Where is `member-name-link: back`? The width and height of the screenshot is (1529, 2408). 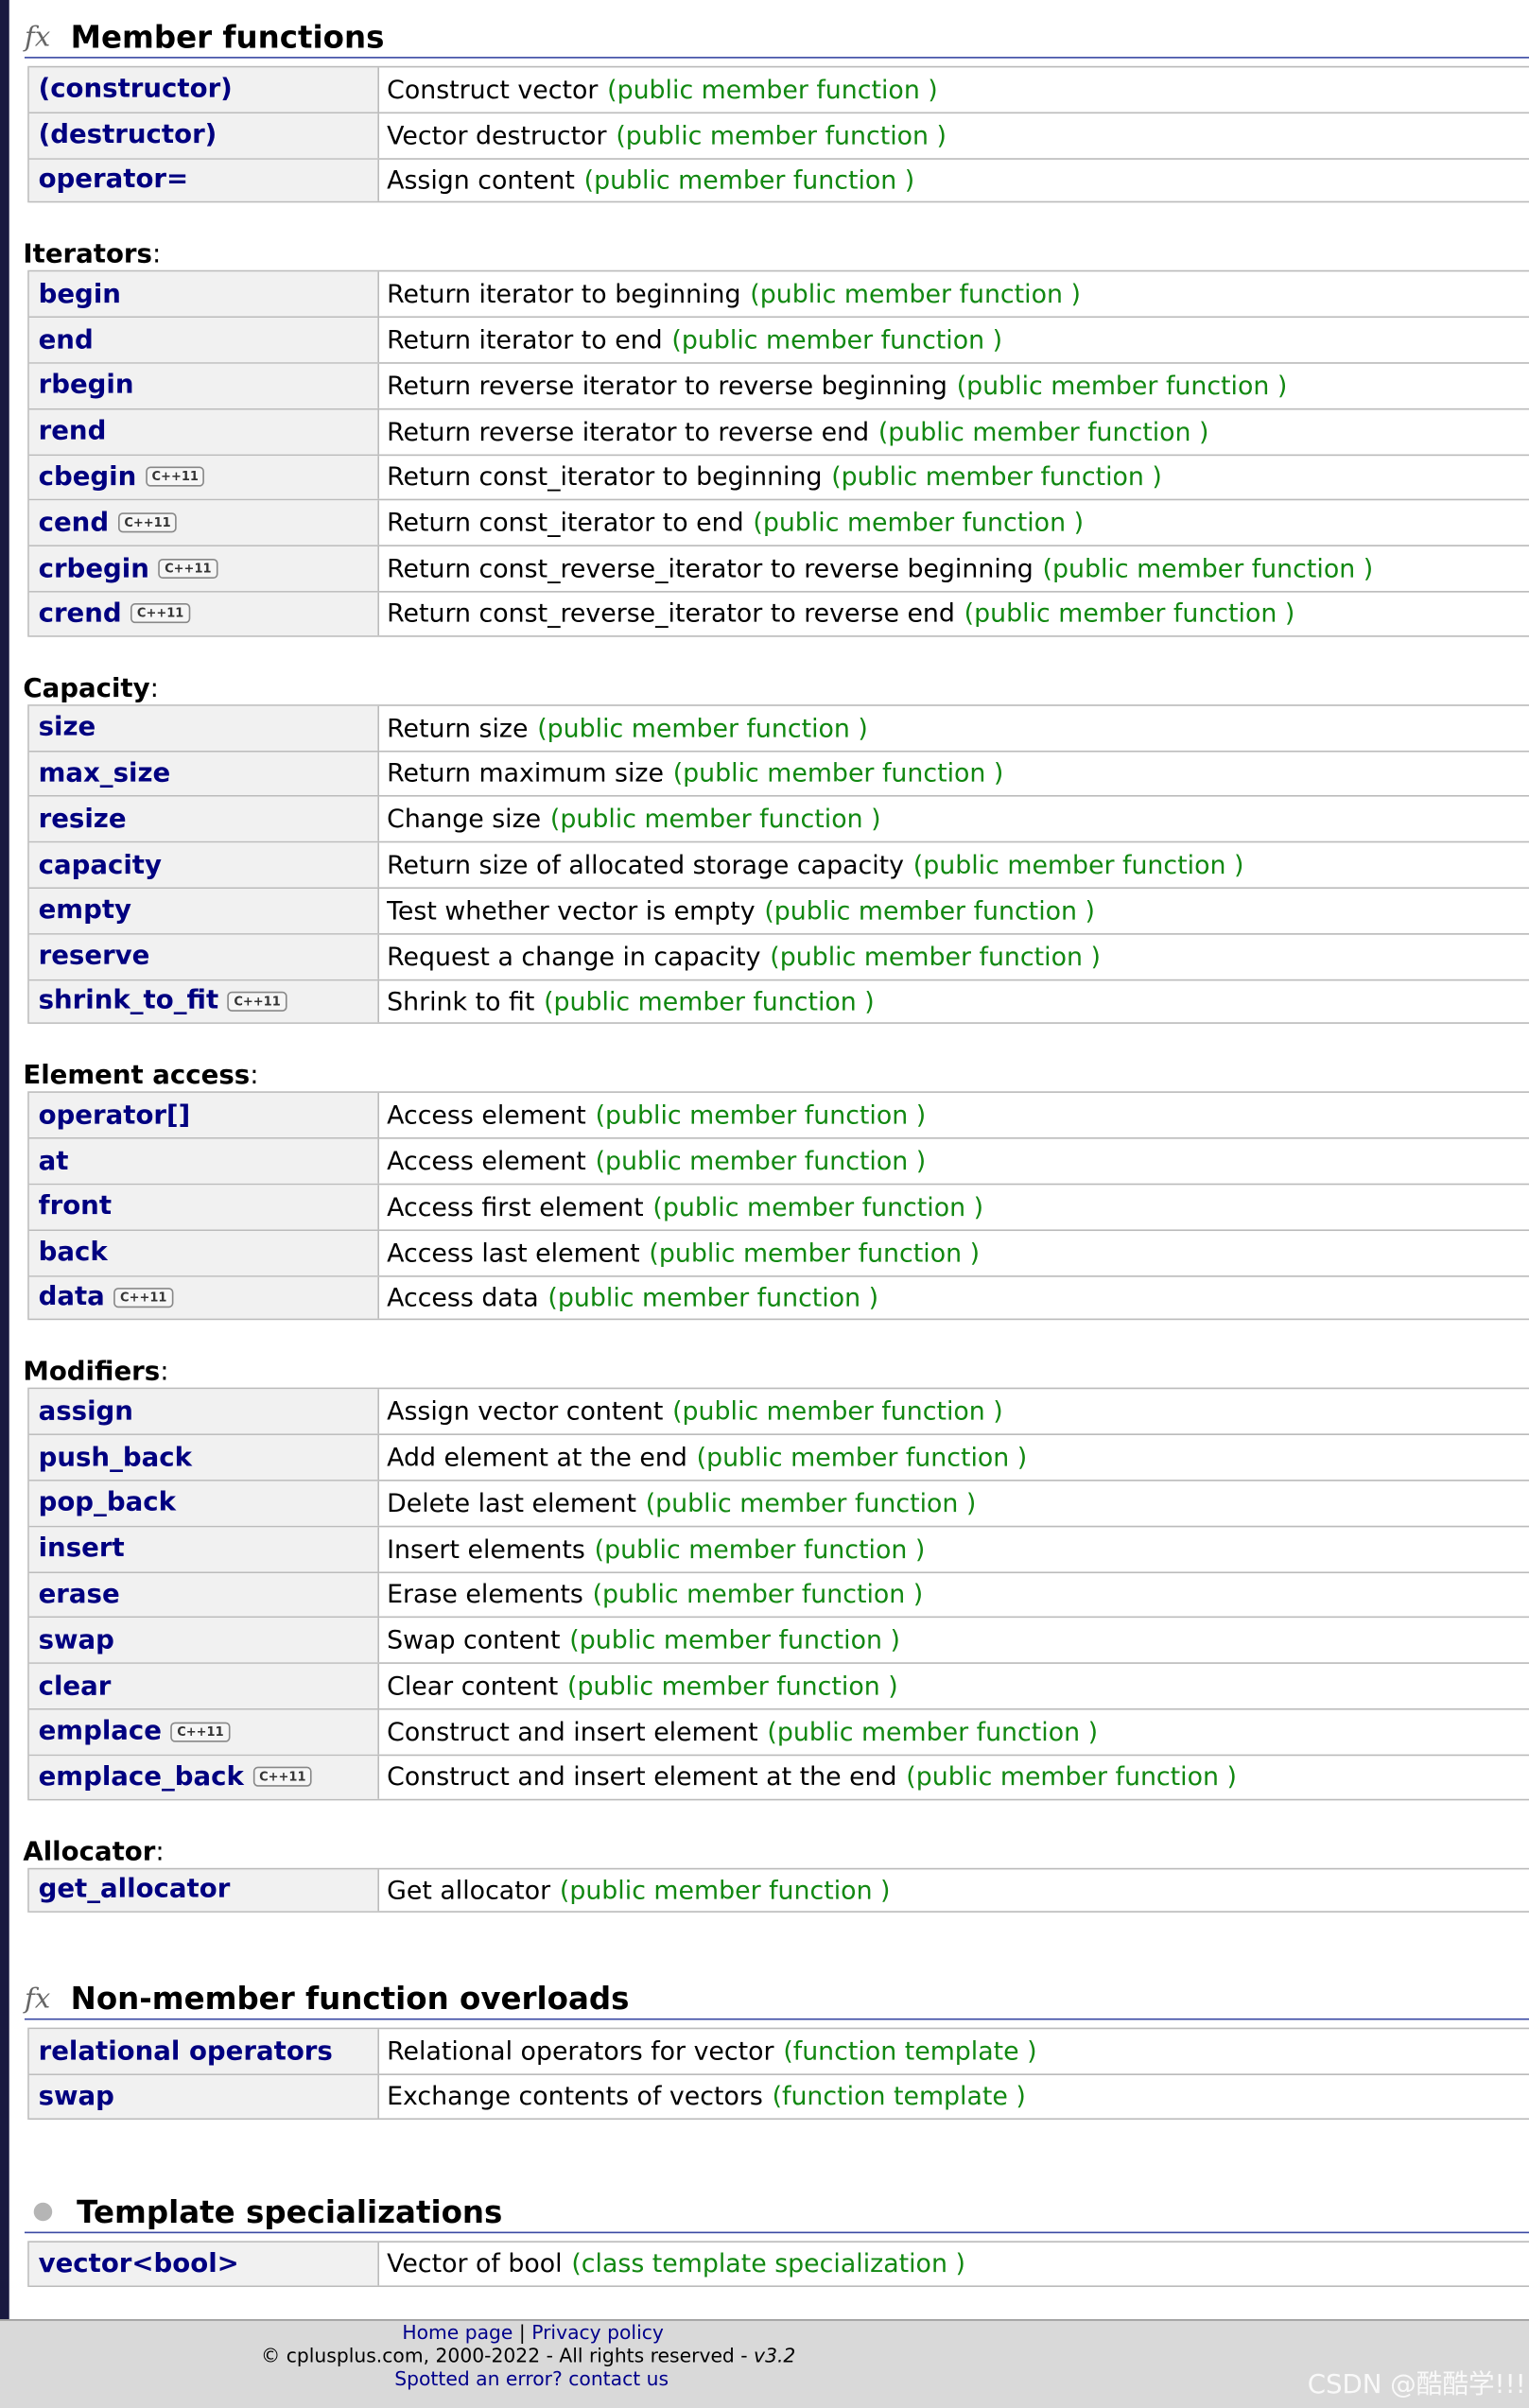 member-name-link: back is located at coordinates (74, 1253).